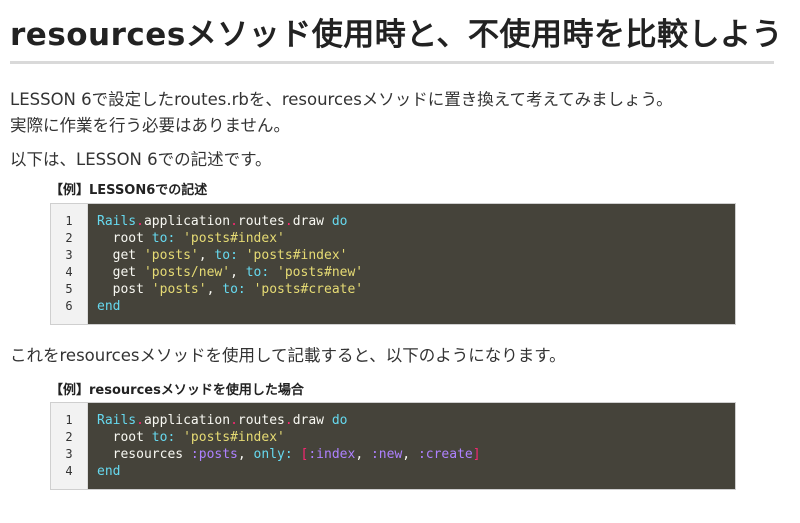  I want to click on code-token: :index, so click(332, 454).